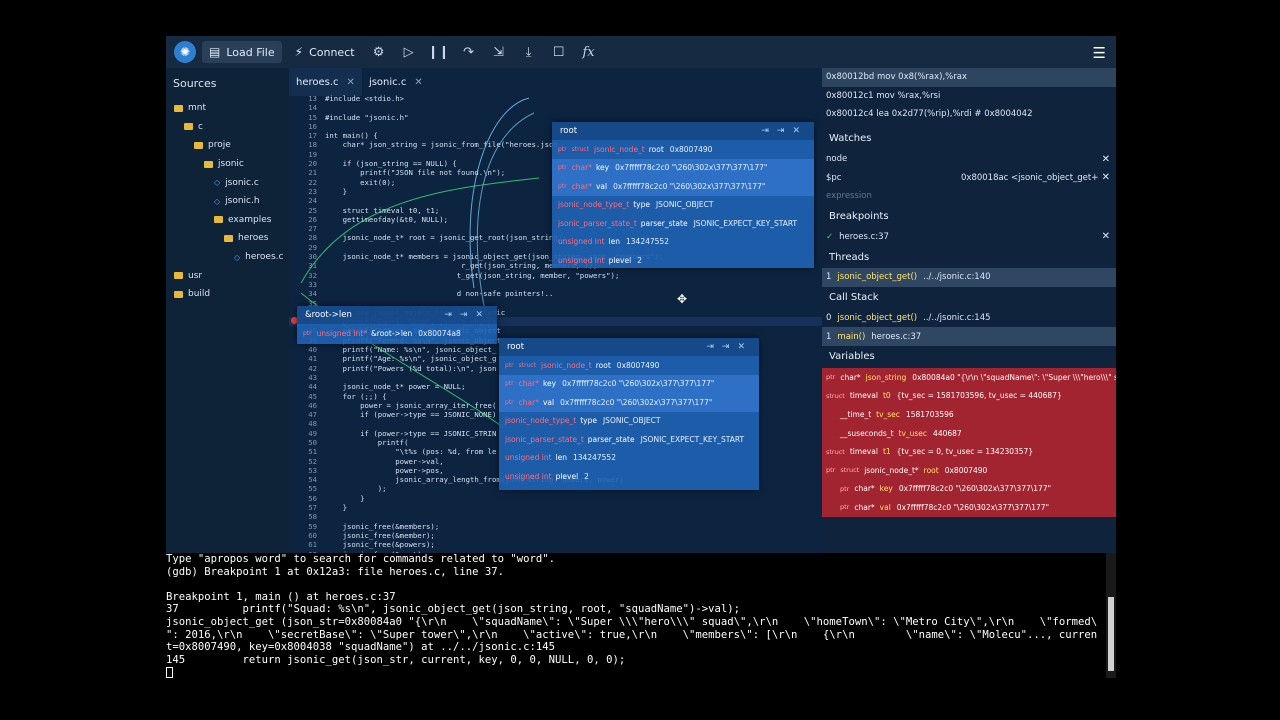 This screenshot has height=720, width=1280. What do you see at coordinates (969, 318) in the screenshot?
I see `callstack-row: 0 jsonic_object_get() ../../jsonic.c:145` at bounding box center [969, 318].